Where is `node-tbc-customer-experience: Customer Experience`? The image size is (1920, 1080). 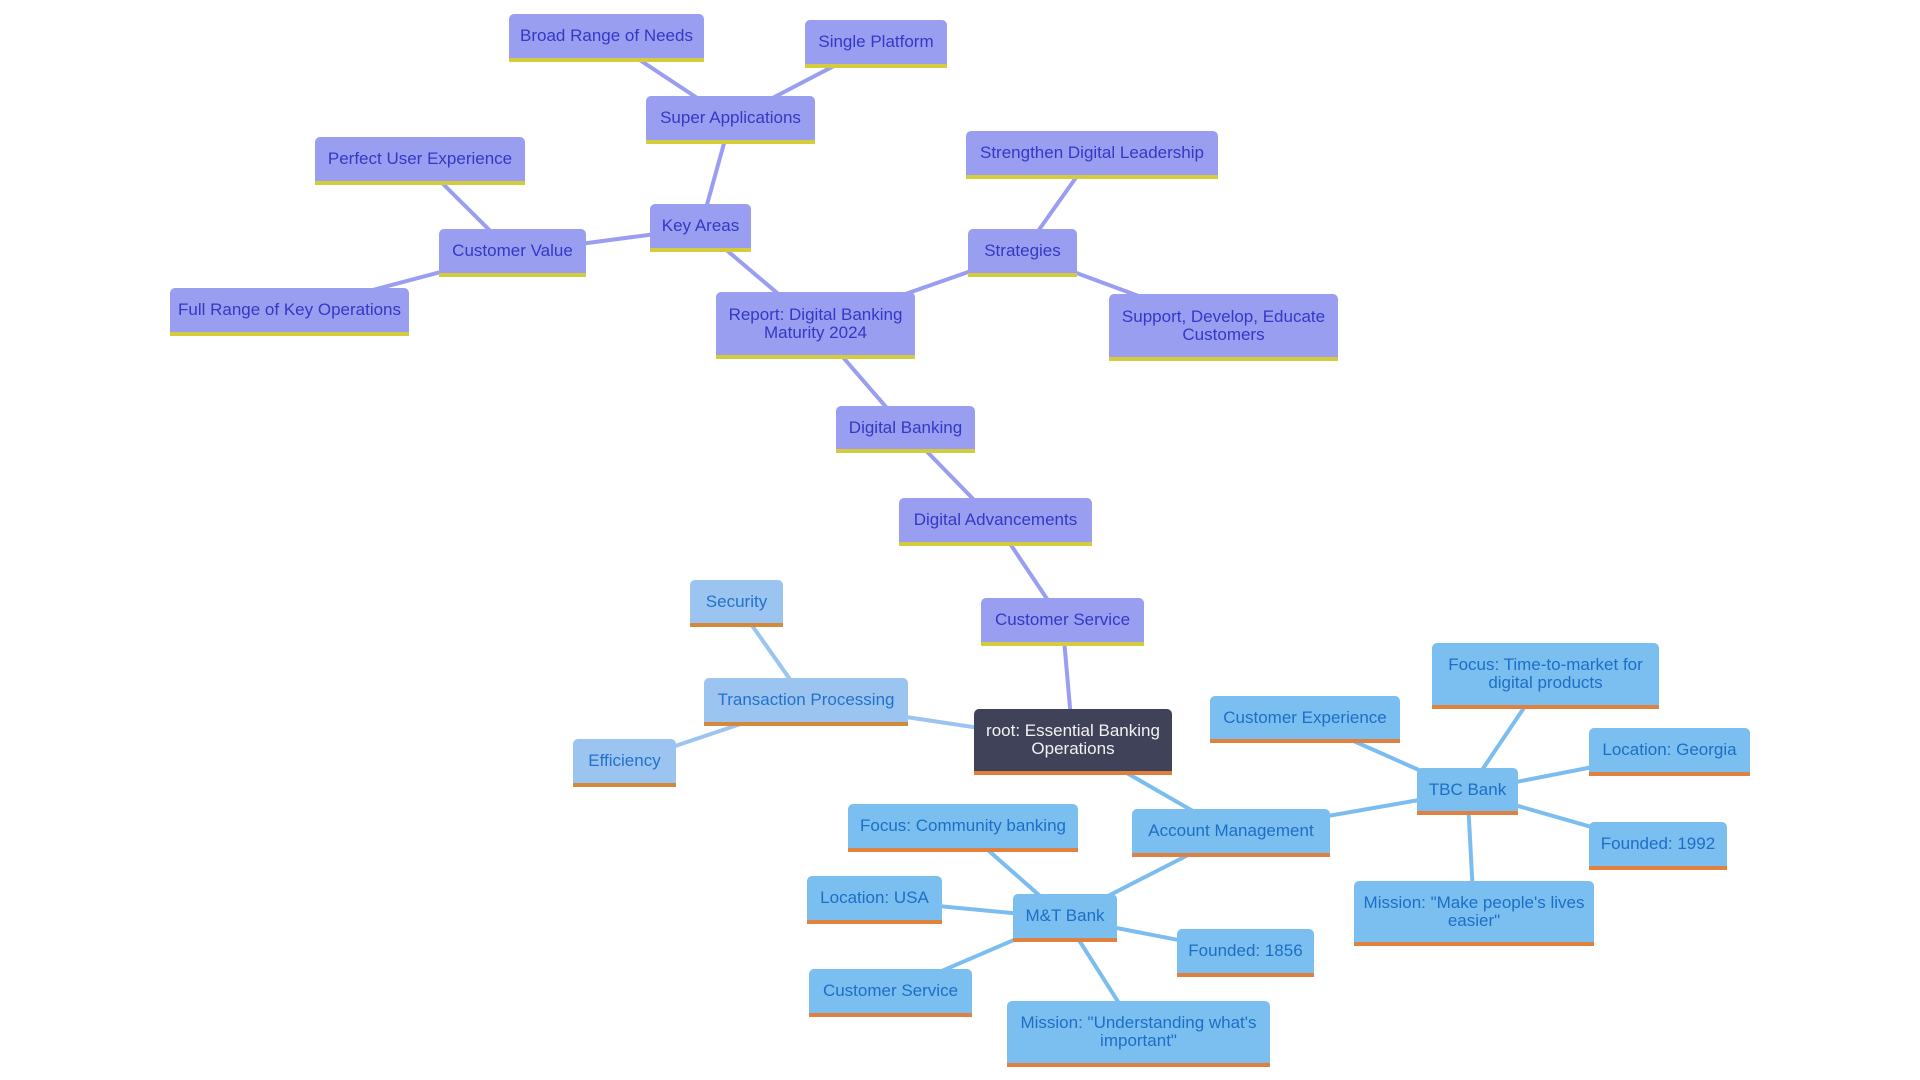 node-tbc-customer-experience: Customer Experience is located at coordinates (1305, 719).